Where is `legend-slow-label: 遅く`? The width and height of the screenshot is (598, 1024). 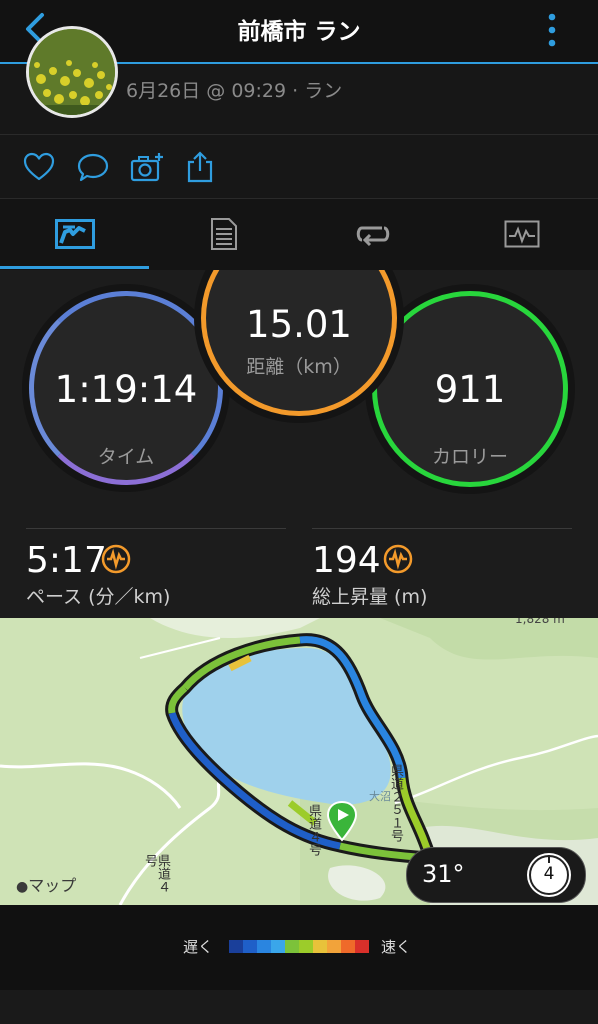 legend-slow-label: 遅く is located at coordinates (198, 947).